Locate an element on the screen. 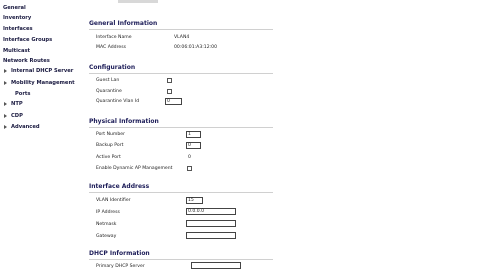  configuration-heading: Configuration is located at coordinates (112, 67).